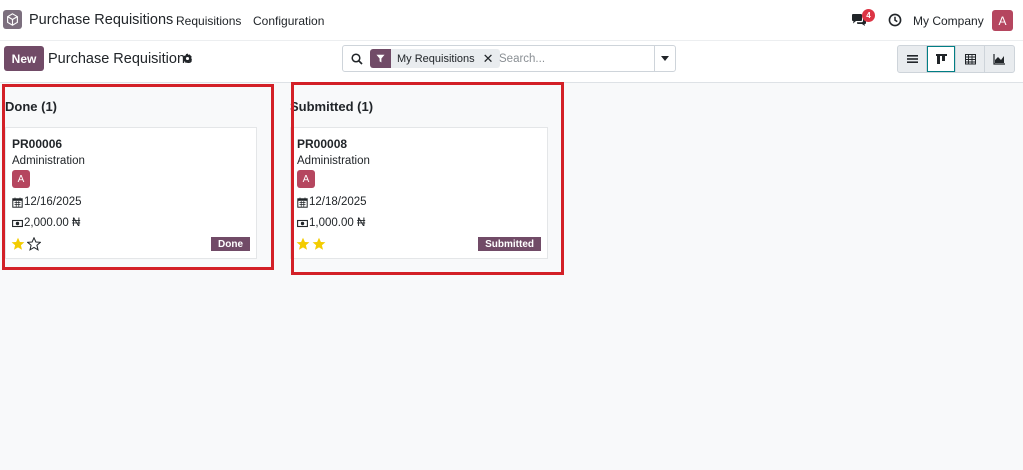  I want to click on card-reference: PR00008, so click(322, 144).